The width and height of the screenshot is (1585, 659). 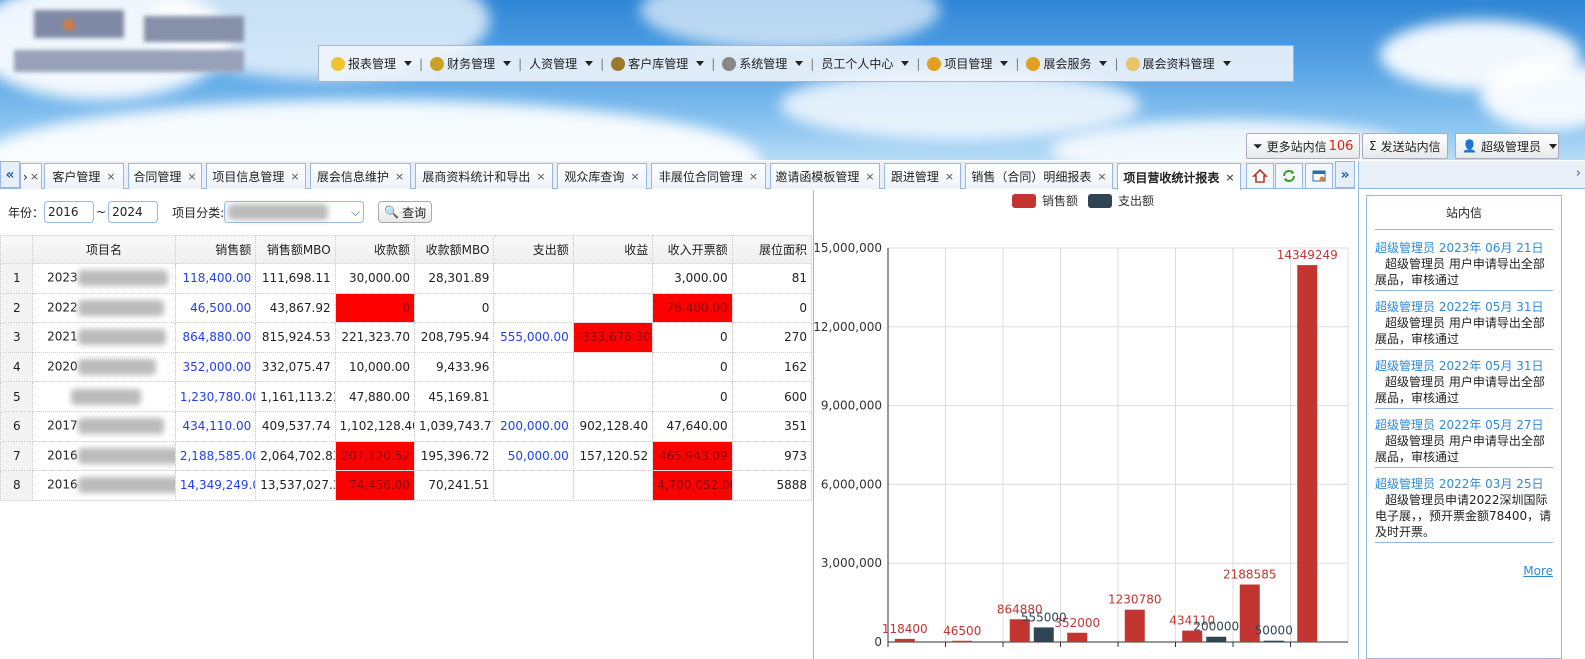 I want to click on column-header: 收益, so click(x=613, y=249).